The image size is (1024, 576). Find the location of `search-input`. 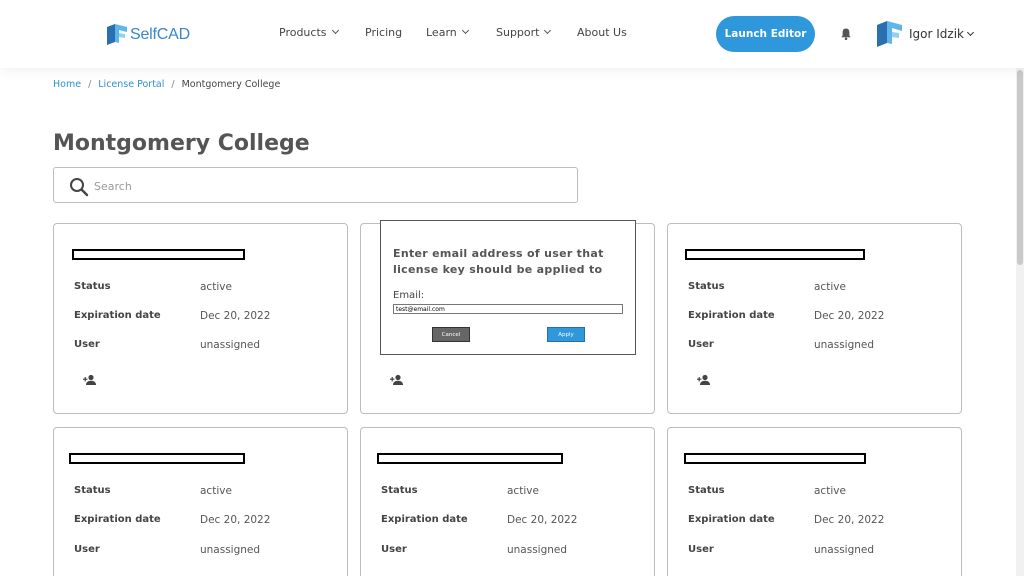

search-input is located at coordinates (329, 186).